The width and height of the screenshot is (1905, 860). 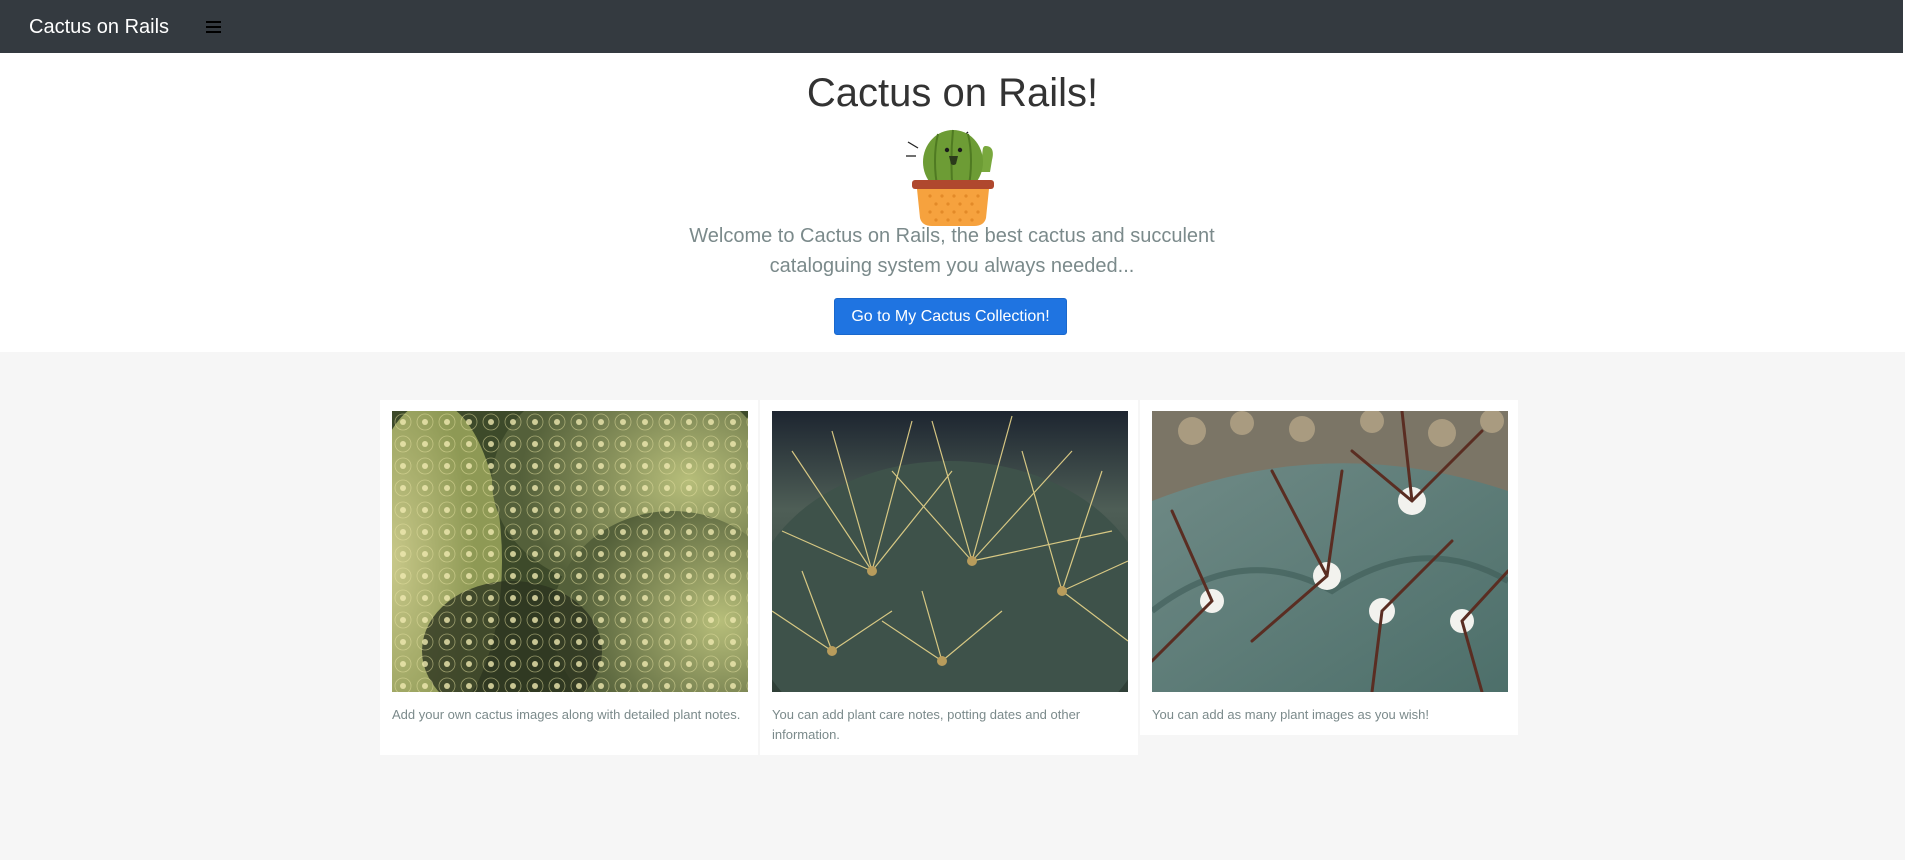 What do you see at coordinates (213, 27) in the screenshot?
I see `hamburger-menu-icon` at bounding box center [213, 27].